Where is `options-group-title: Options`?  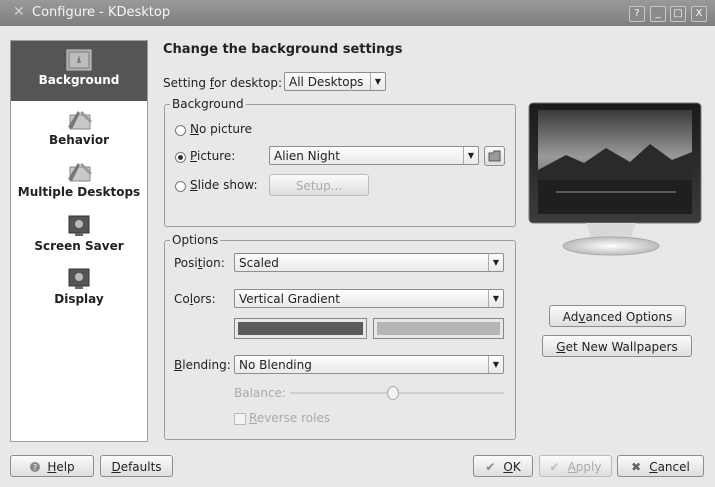 options-group-title: Options is located at coordinates (195, 240).